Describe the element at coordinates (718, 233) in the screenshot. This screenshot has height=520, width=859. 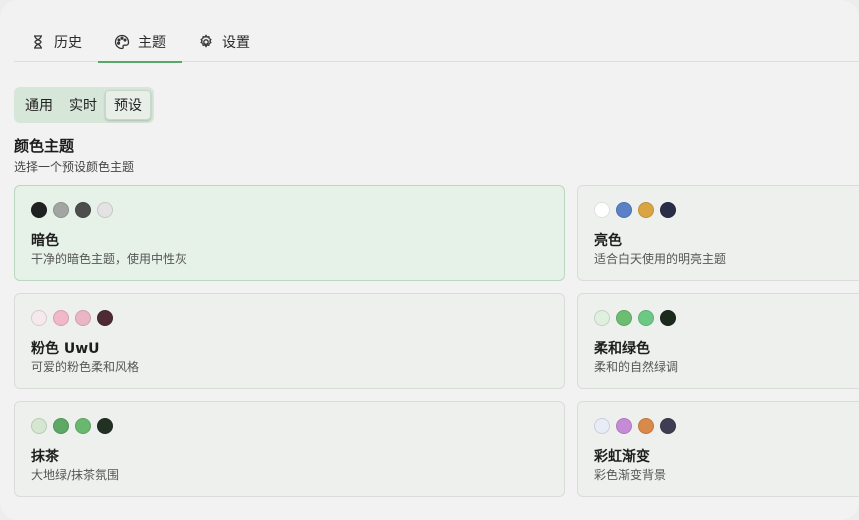
I see `theme-card-light: 亮色 适合白天使用的明亮主题` at that location.